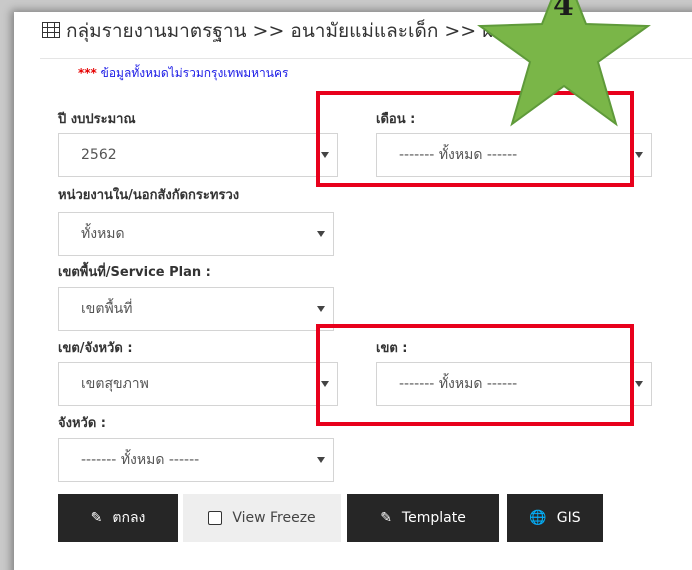 The height and width of the screenshot is (570, 692). I want to click on data-notice: *** ข้อมูลทั้งหมดไม่รวมกรุงเทพมหานคร, so click(183, 73).